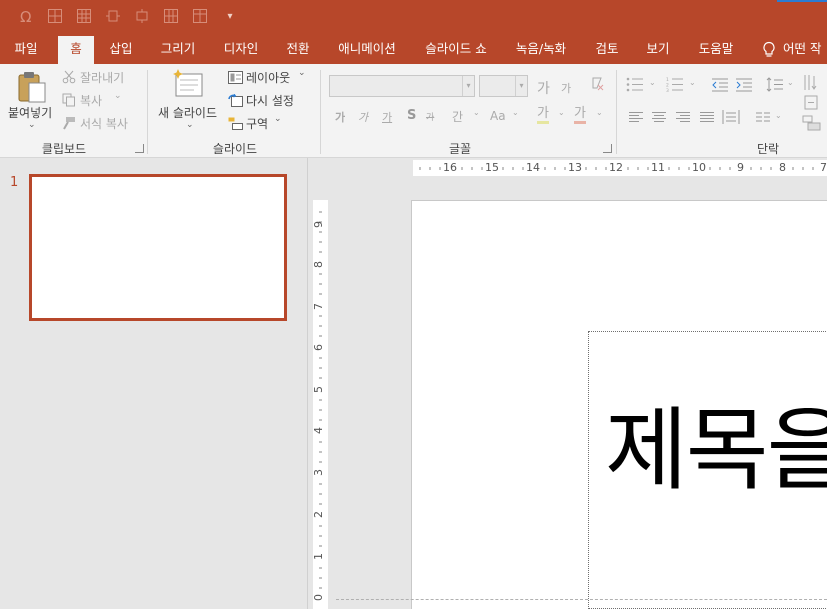 The width and height of the screenshot is (827, 609). What do you see at coordinates (658, 50) in the screenshot?
I see `tab-view: 보기` at bounding box center [658, 50].